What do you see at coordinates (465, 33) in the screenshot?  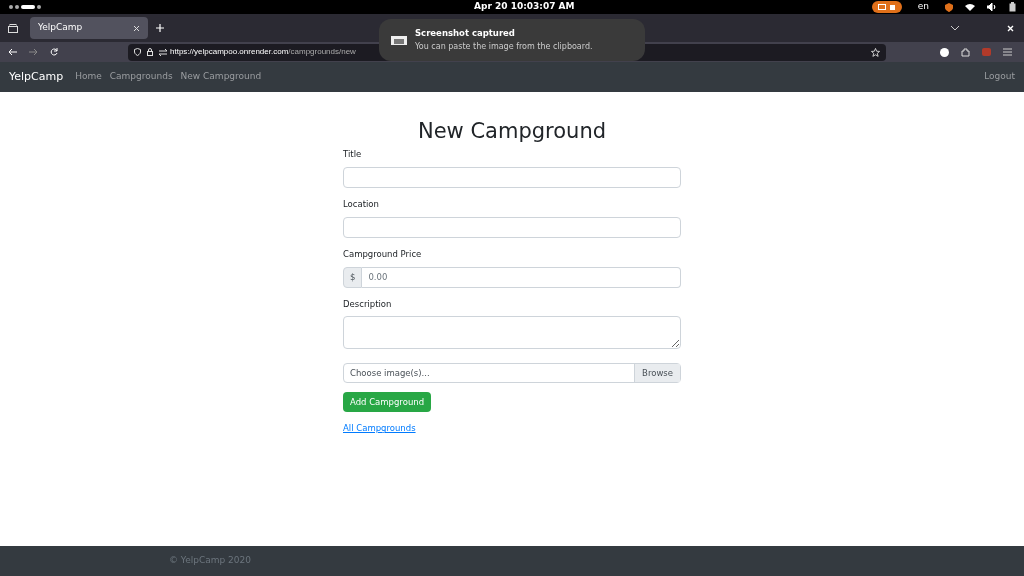 I see `notification-title: Screenshot captured` at bounding box center [465, 33].